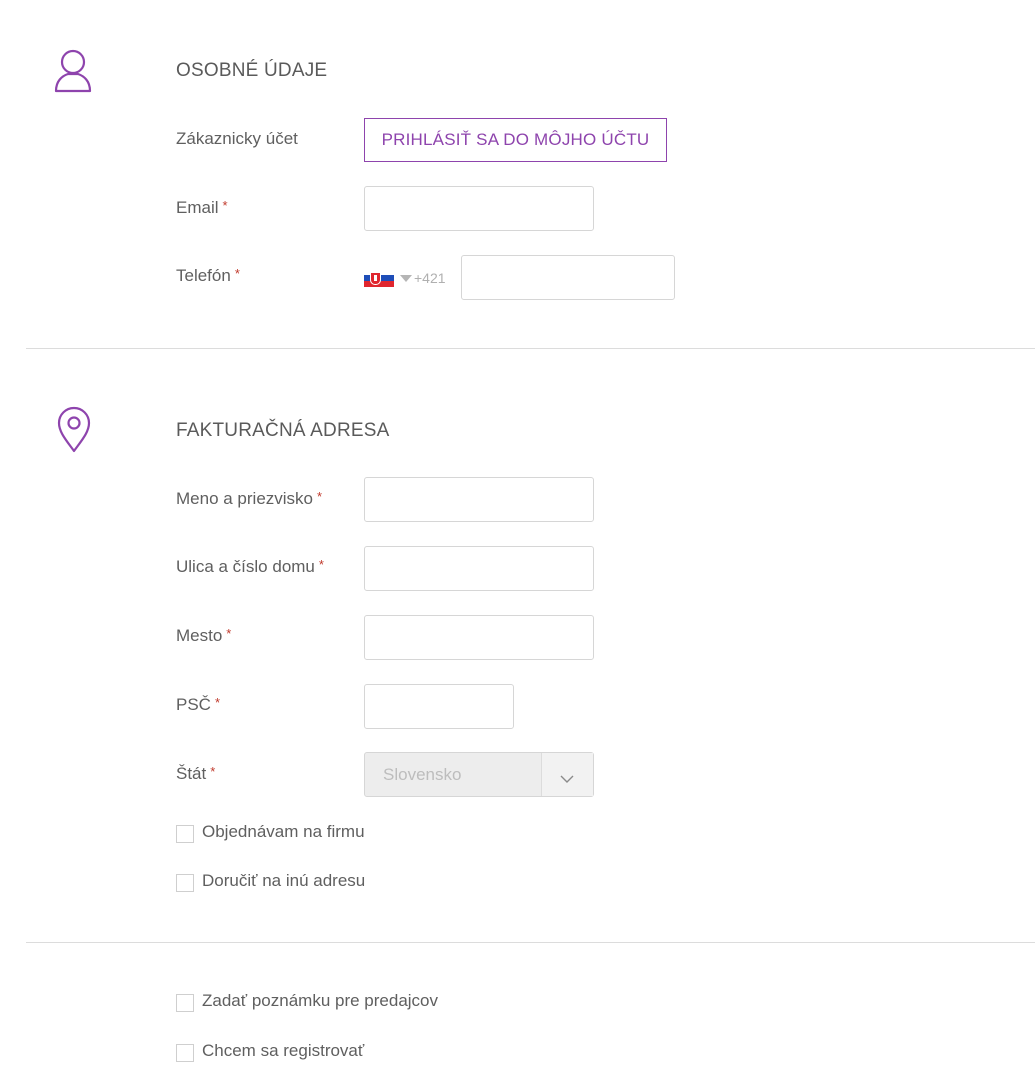 This screenshot has width=1035, height=1079. Describe the element at coordinates (252, 70) in the screenshot. I see `section-title-personal: OSOBNÉ ÚDAJE` at that location.